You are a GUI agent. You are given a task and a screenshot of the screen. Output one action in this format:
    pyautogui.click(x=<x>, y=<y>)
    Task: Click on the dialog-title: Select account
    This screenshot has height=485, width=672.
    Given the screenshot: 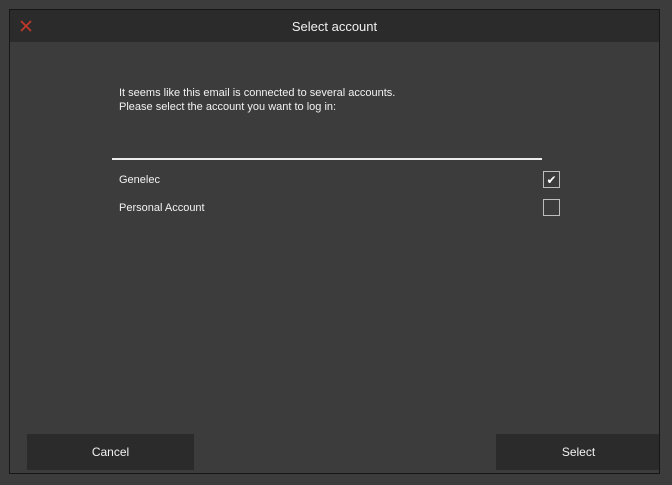 What is the action you would take?
    pyautogui.click(x=334, y=26)
    